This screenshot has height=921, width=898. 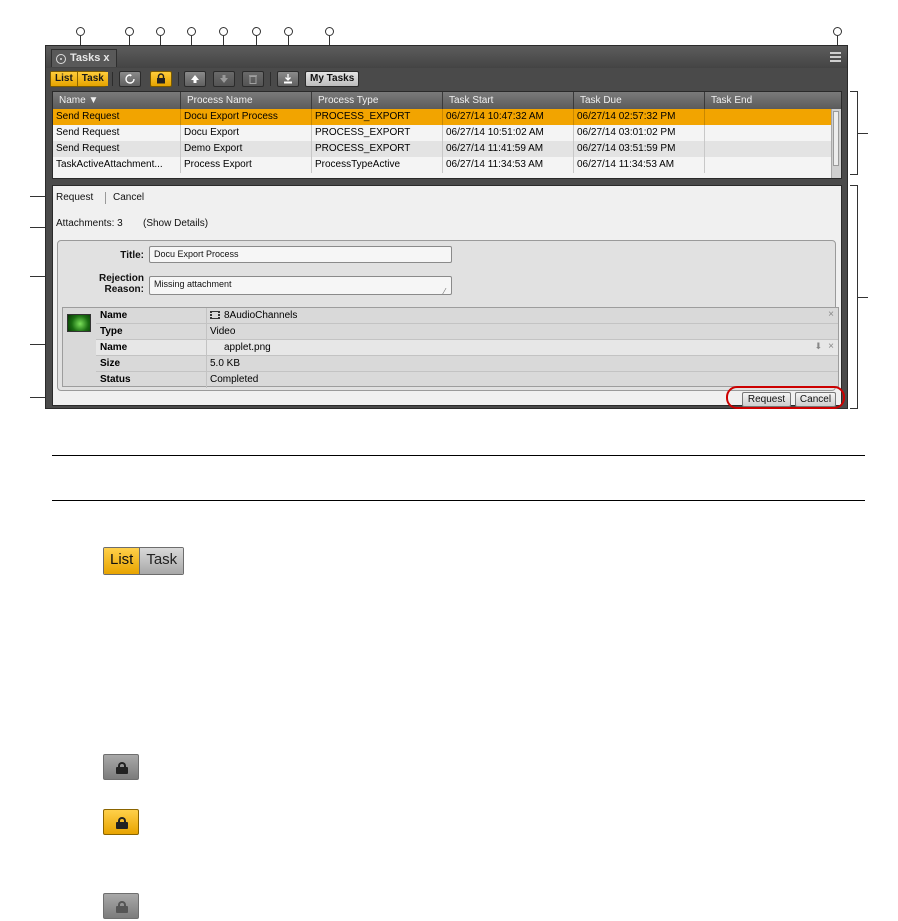 What do you see at coordinates (770, 100) in the screenshot?
I see `column-header-task-end: Task End` at bounding box center [770, 100].